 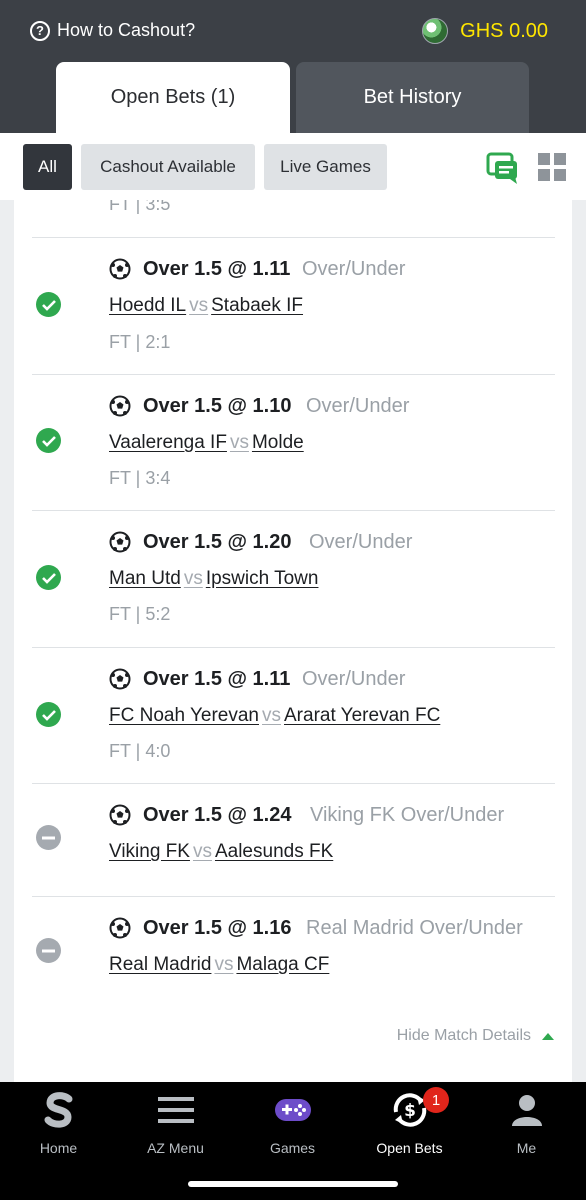 What do you see at coordinates (168, 167) in the screenshot?
I see `filter-cashout-available-chip: Cashout Available` at bounding box center [168, 167].